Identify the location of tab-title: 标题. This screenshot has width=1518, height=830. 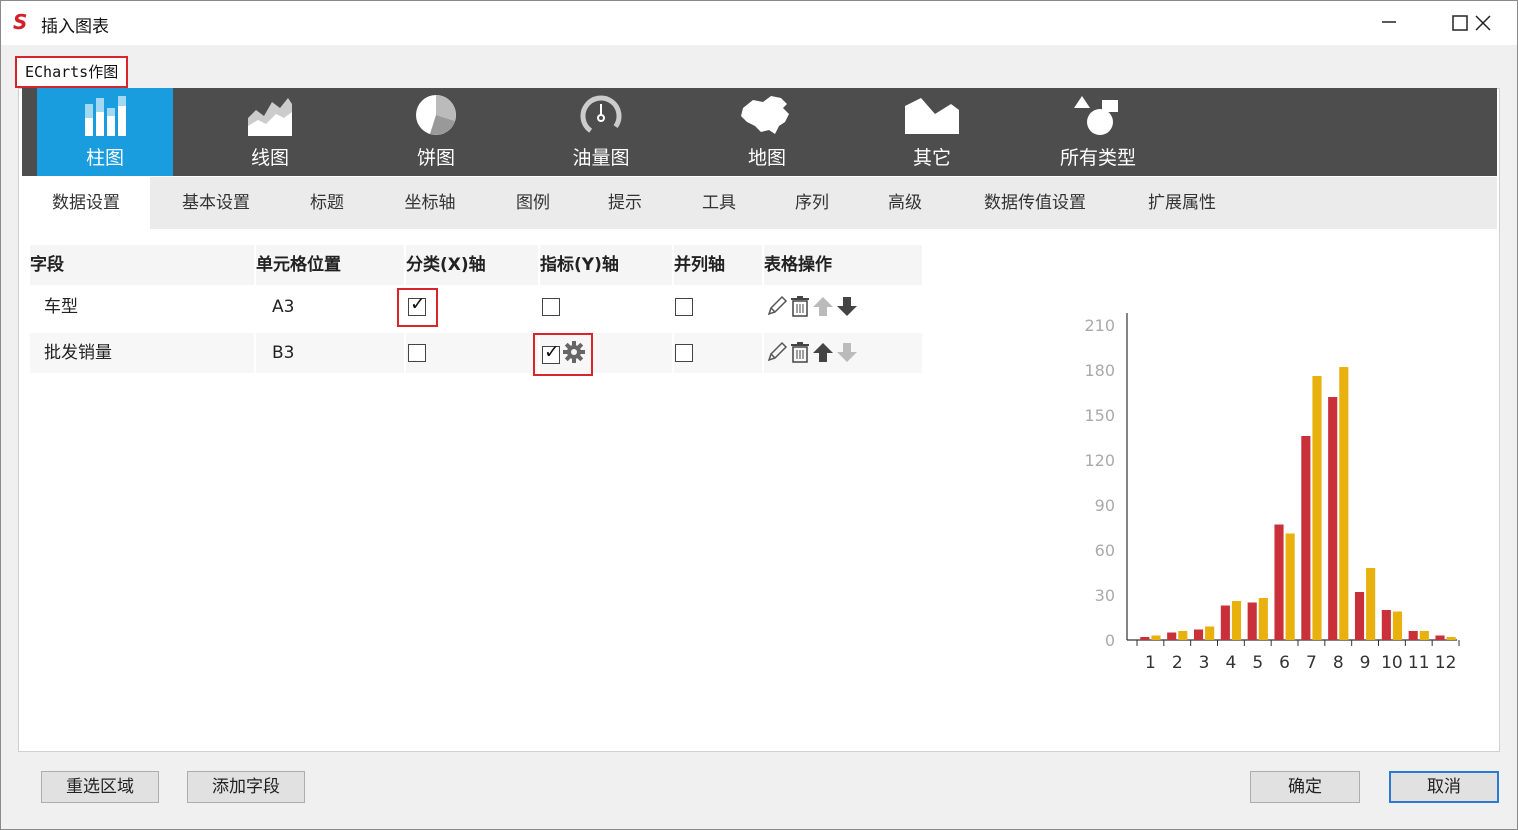
(327, 203).